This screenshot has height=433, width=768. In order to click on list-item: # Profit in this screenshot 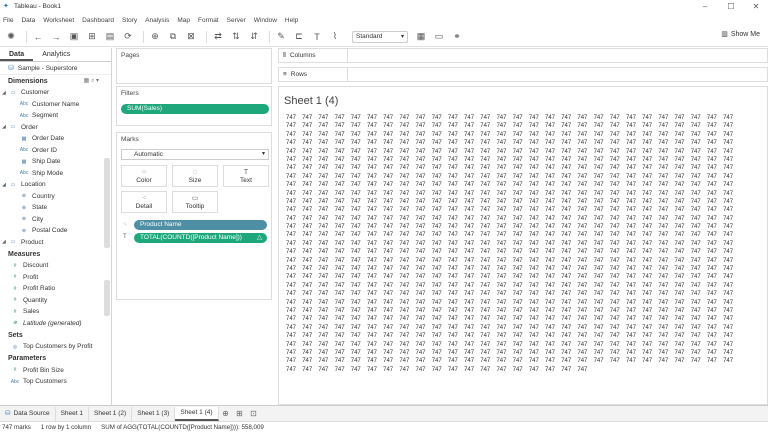, I will do `click(55, 278)`.